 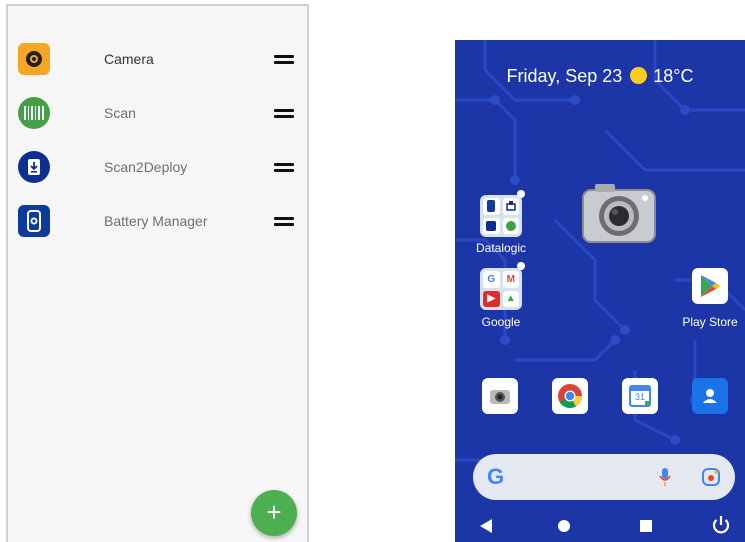 What do you see at coordinates (710, 322) in the screenshot?
I see `app-label: Play Store` at bounding box center [710, 322].